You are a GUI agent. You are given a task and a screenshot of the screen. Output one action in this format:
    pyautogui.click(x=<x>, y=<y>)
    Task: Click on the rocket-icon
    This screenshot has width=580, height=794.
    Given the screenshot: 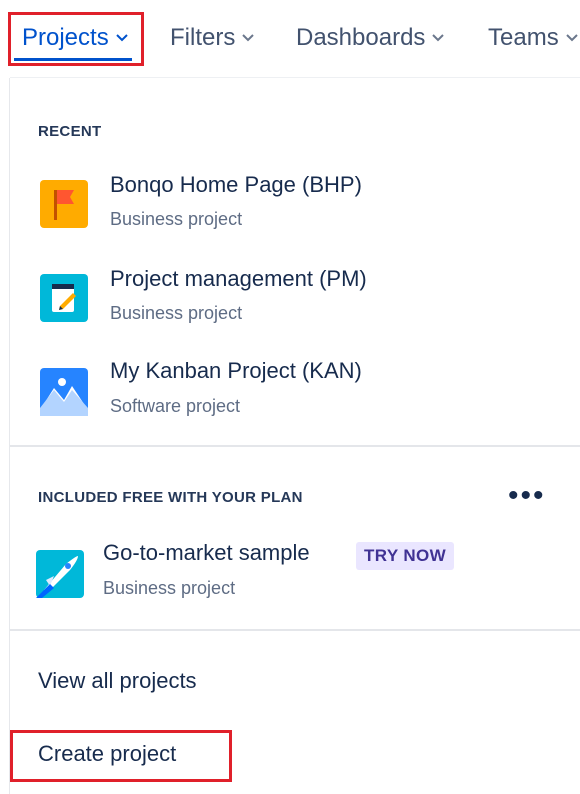 What is the action you would take?
    pyautogui.click(x=60, y=574)
    